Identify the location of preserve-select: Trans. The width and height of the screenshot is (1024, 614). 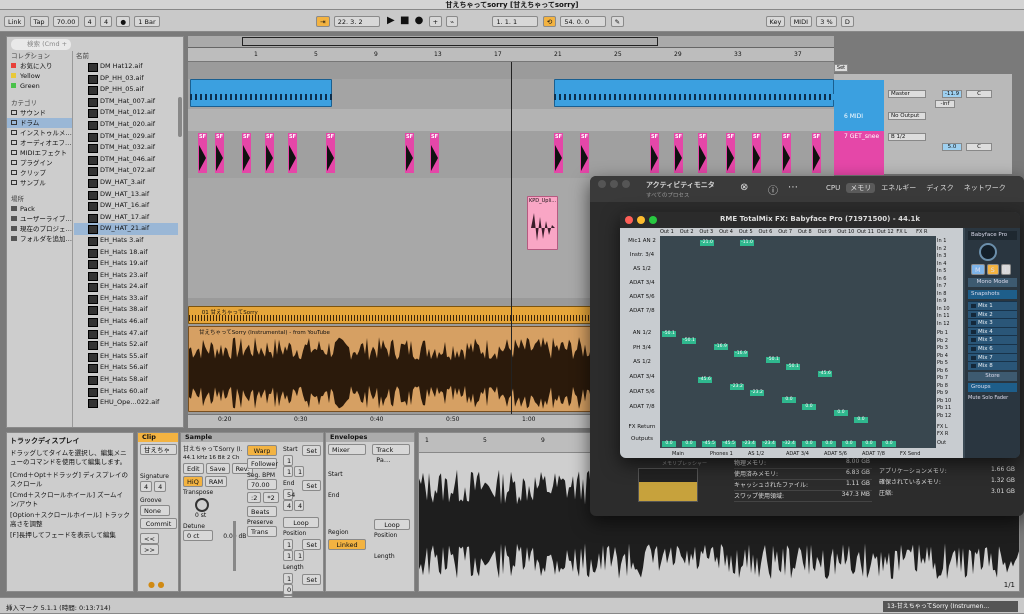
(262, 531).